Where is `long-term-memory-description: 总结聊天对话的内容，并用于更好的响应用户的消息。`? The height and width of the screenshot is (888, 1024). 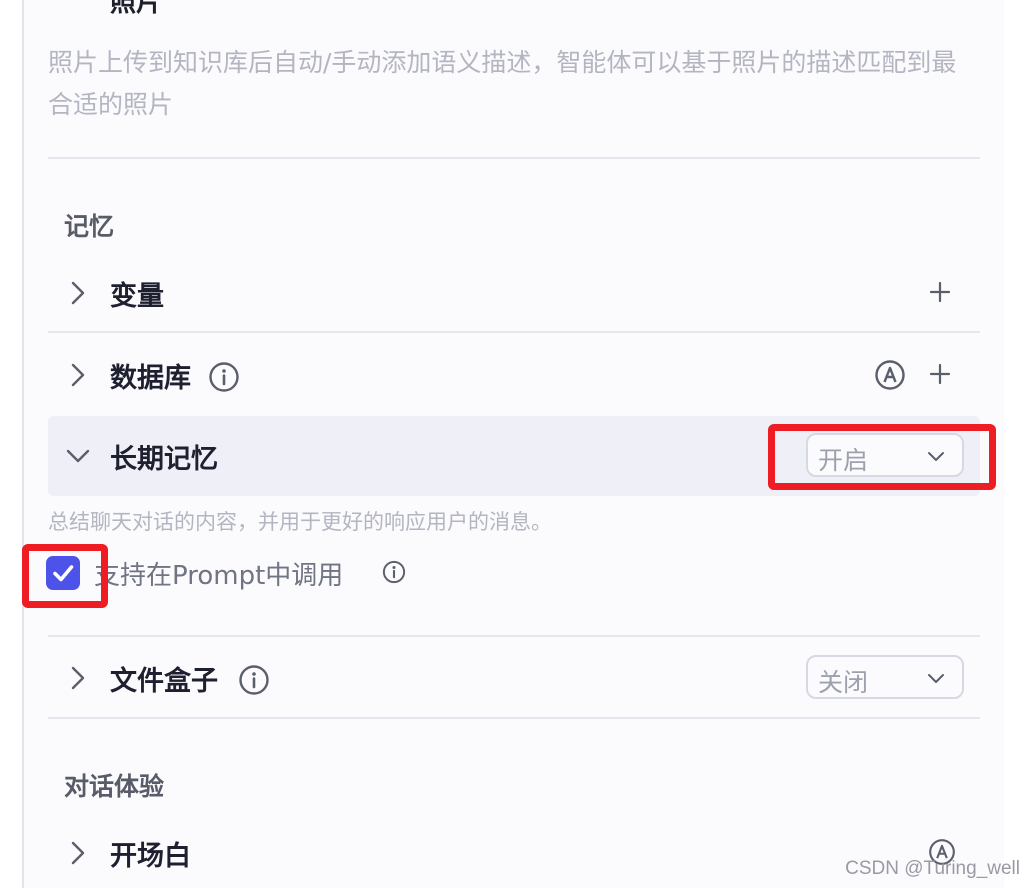 long-term-memory-description: 总结聊天对话的内容，并用于更好的响应用户的消息。 is located at coordinates (300, 522).